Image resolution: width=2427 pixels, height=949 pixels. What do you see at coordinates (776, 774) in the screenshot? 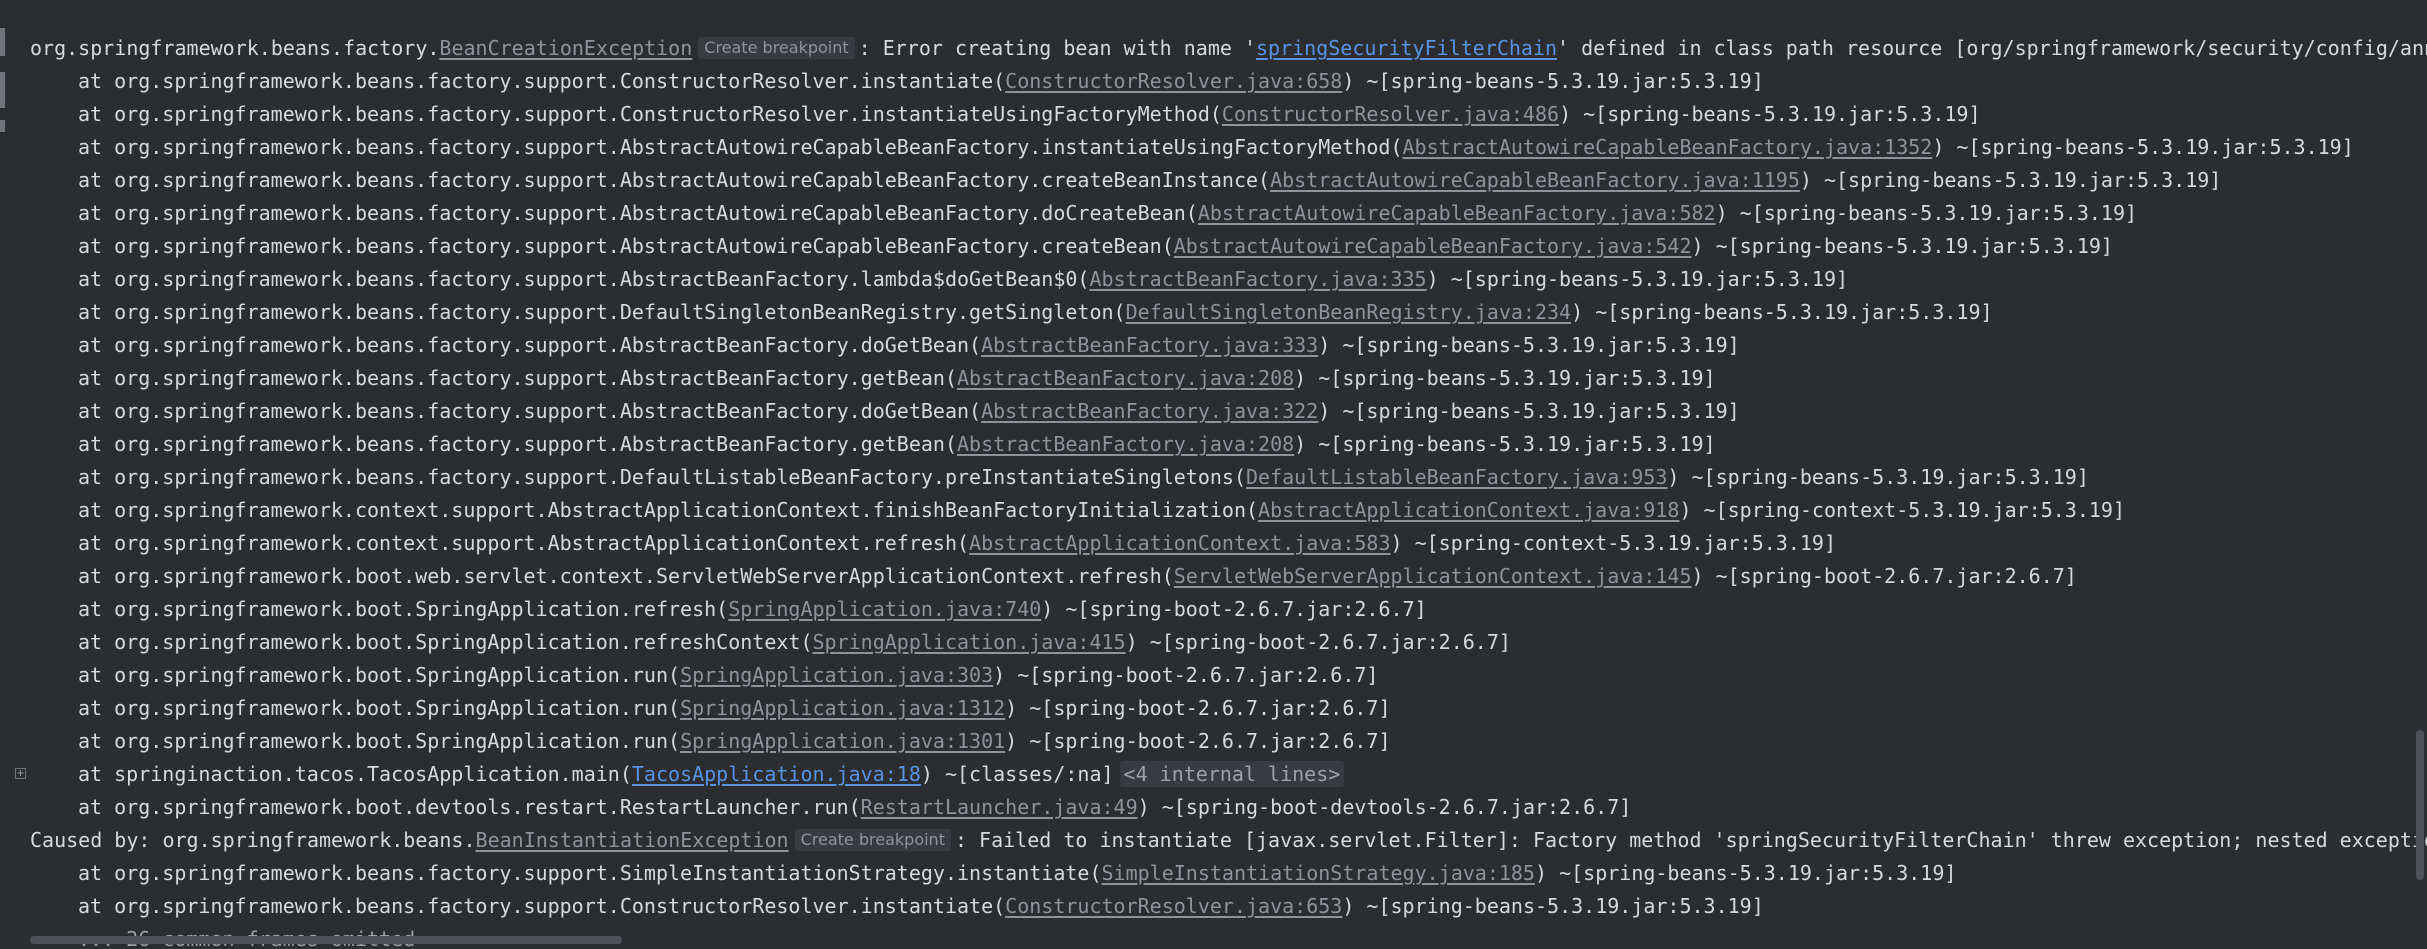
I see `frame-source-link: TacosApplication.java:18` at bounding box center [776, 774].